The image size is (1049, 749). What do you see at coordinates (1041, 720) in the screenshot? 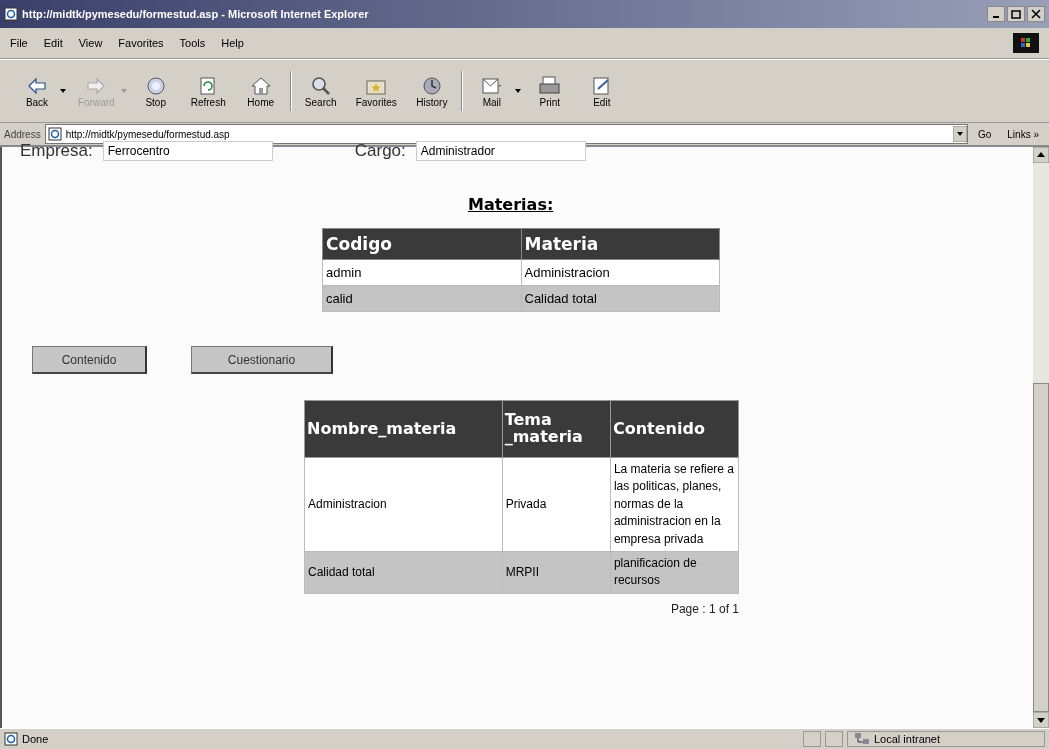
I see `scroll-down-icon` at bounding box center [1041, 720].